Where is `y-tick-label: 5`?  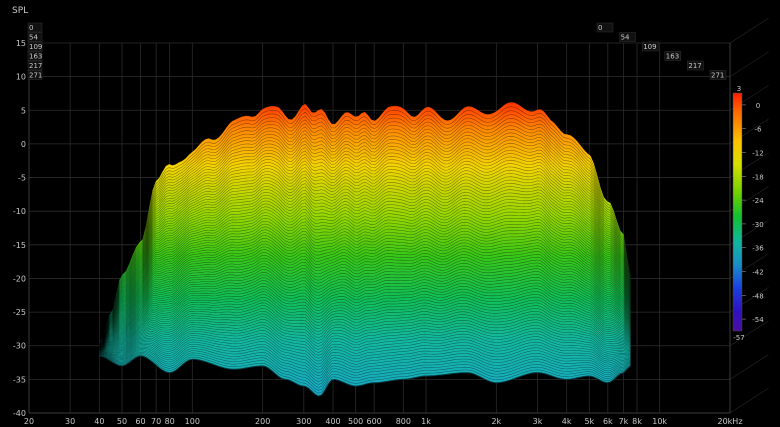 y-tick-label: 5 is located at coordinates (23, 110).